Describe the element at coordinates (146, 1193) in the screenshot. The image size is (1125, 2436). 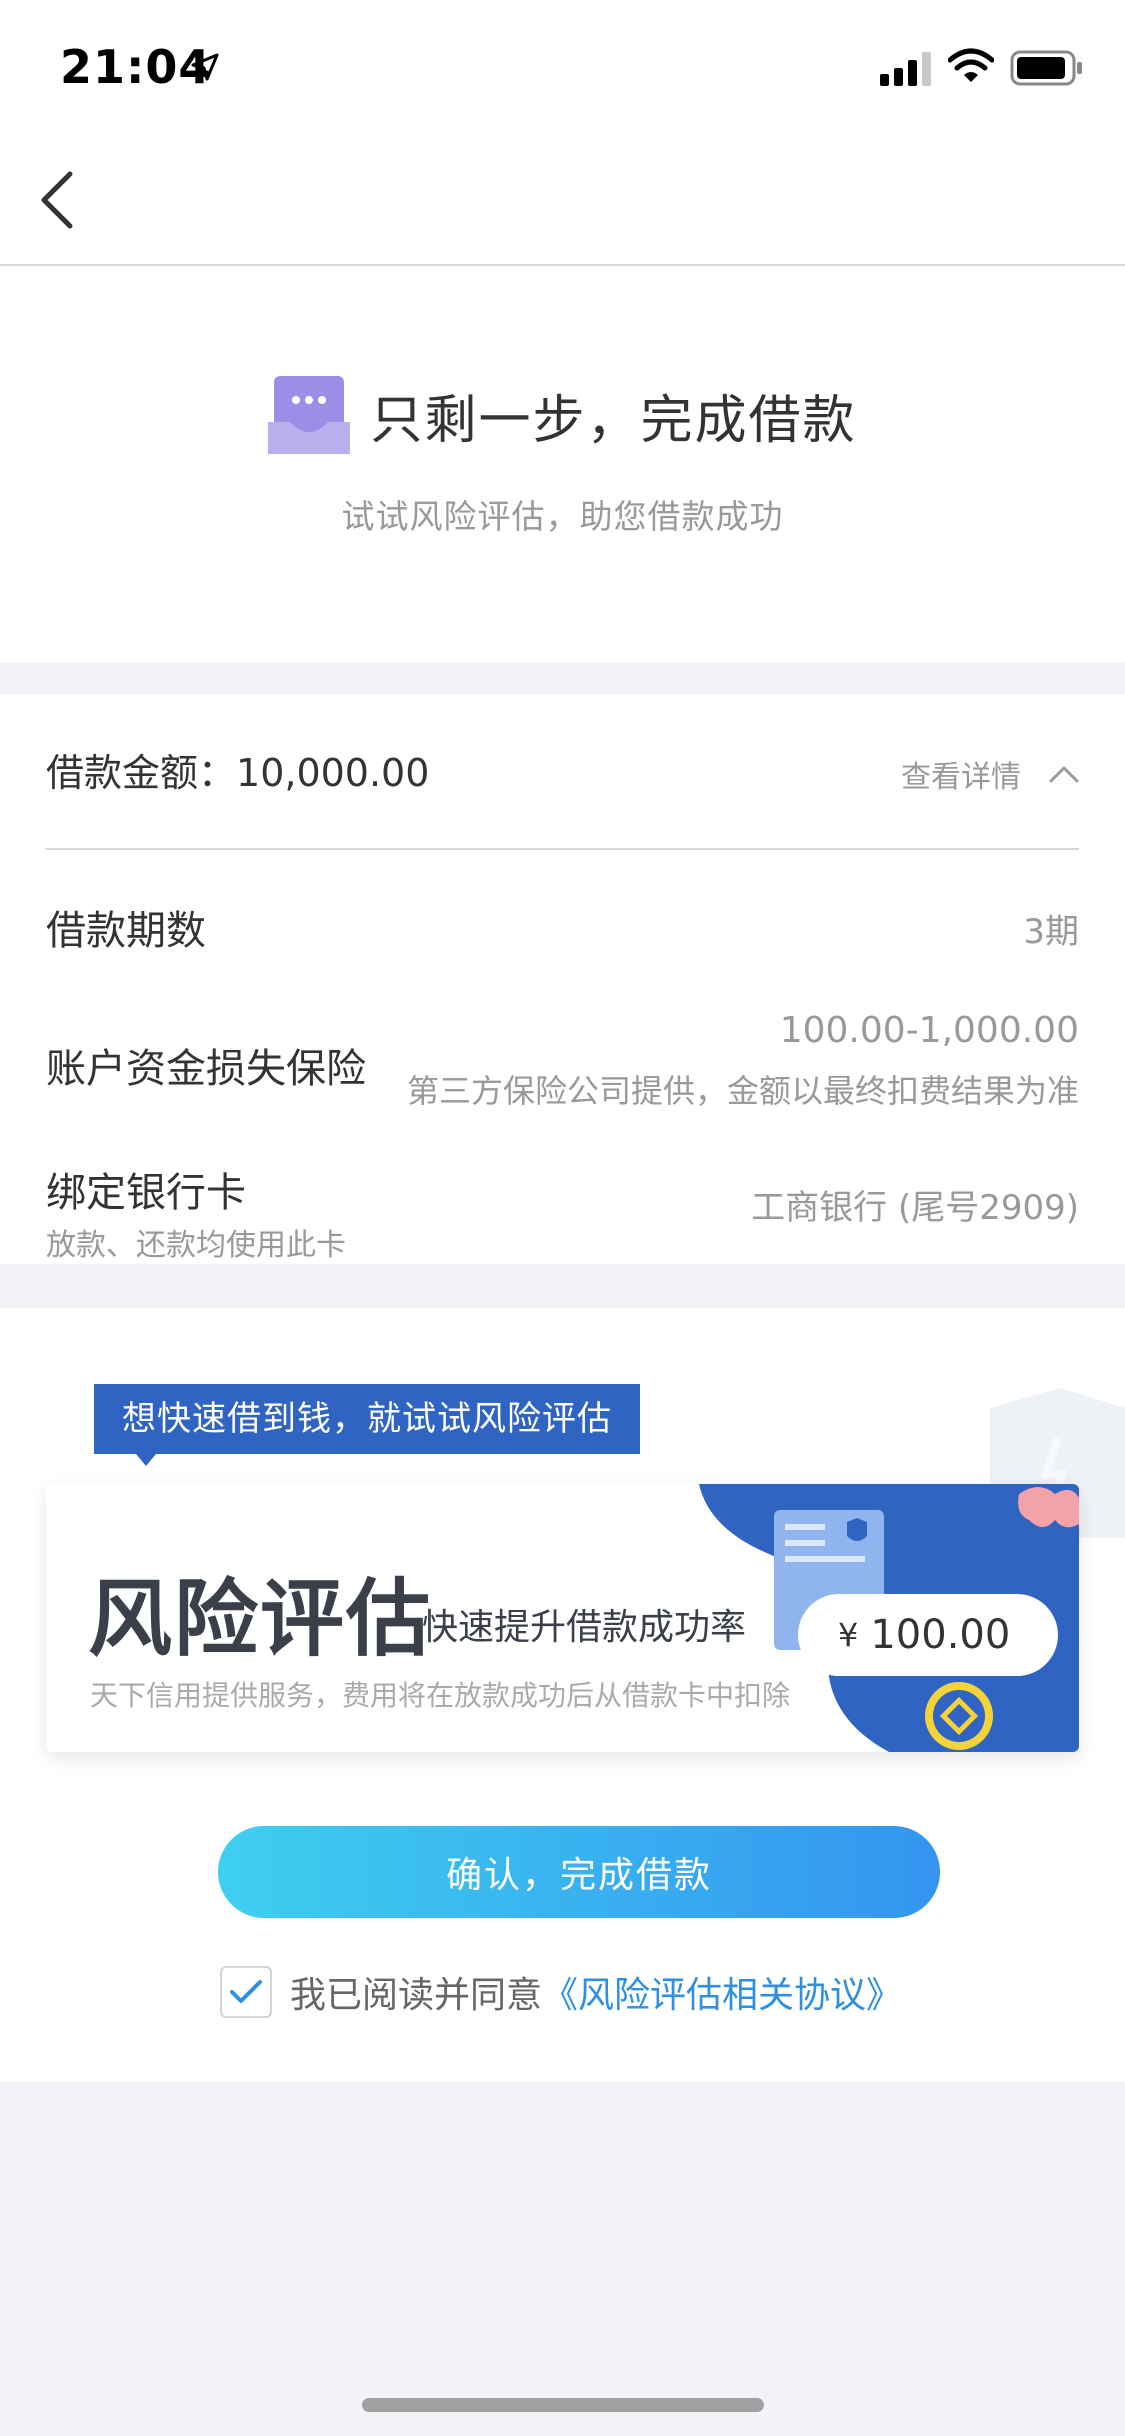
I see `bank-card-label: 绑定银行卡` at that location.